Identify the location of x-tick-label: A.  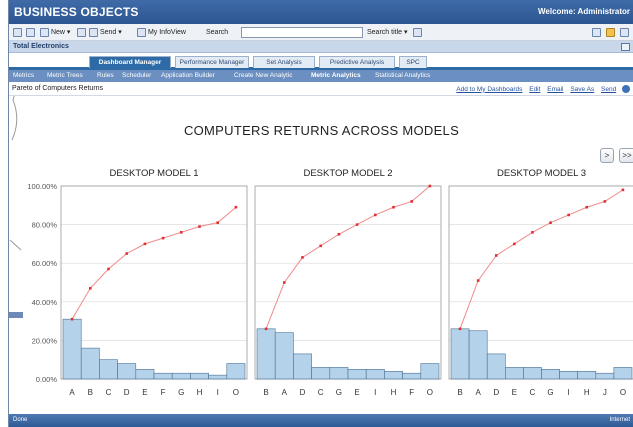
(72, 392).